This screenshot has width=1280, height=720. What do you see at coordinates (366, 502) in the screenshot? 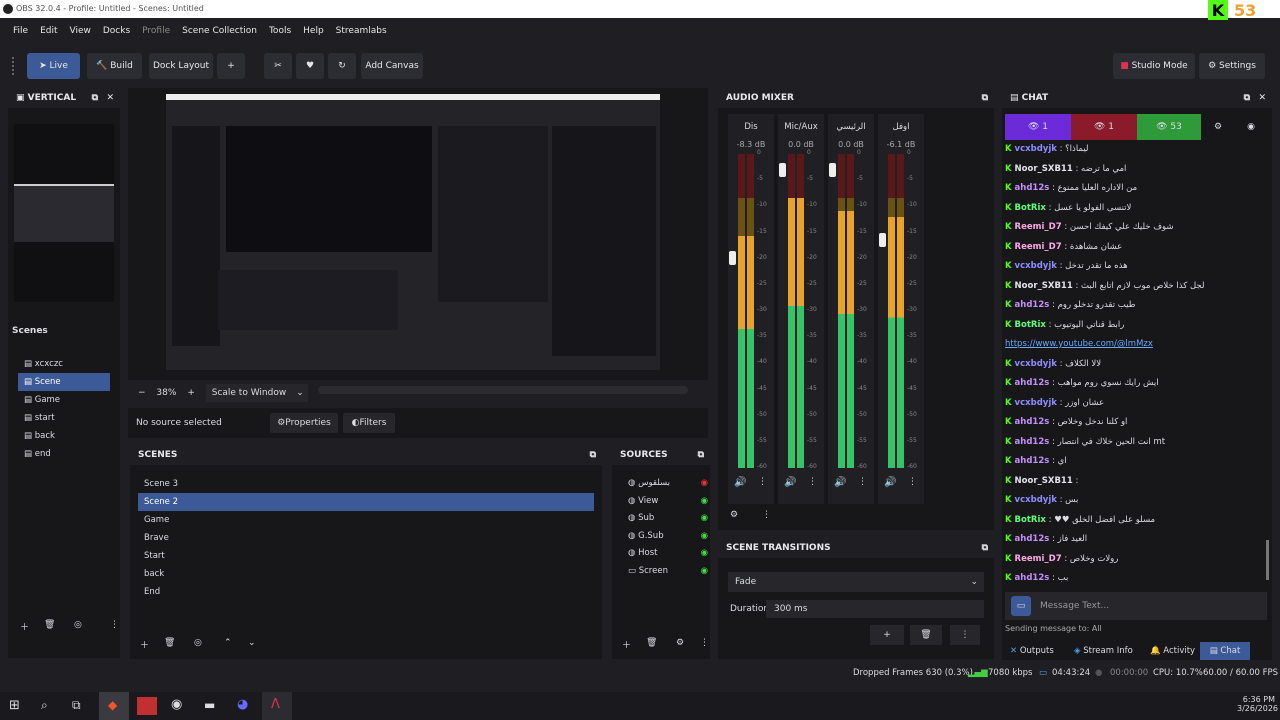
I see `list-item: Scene 2` at bounding box center [366, 502].